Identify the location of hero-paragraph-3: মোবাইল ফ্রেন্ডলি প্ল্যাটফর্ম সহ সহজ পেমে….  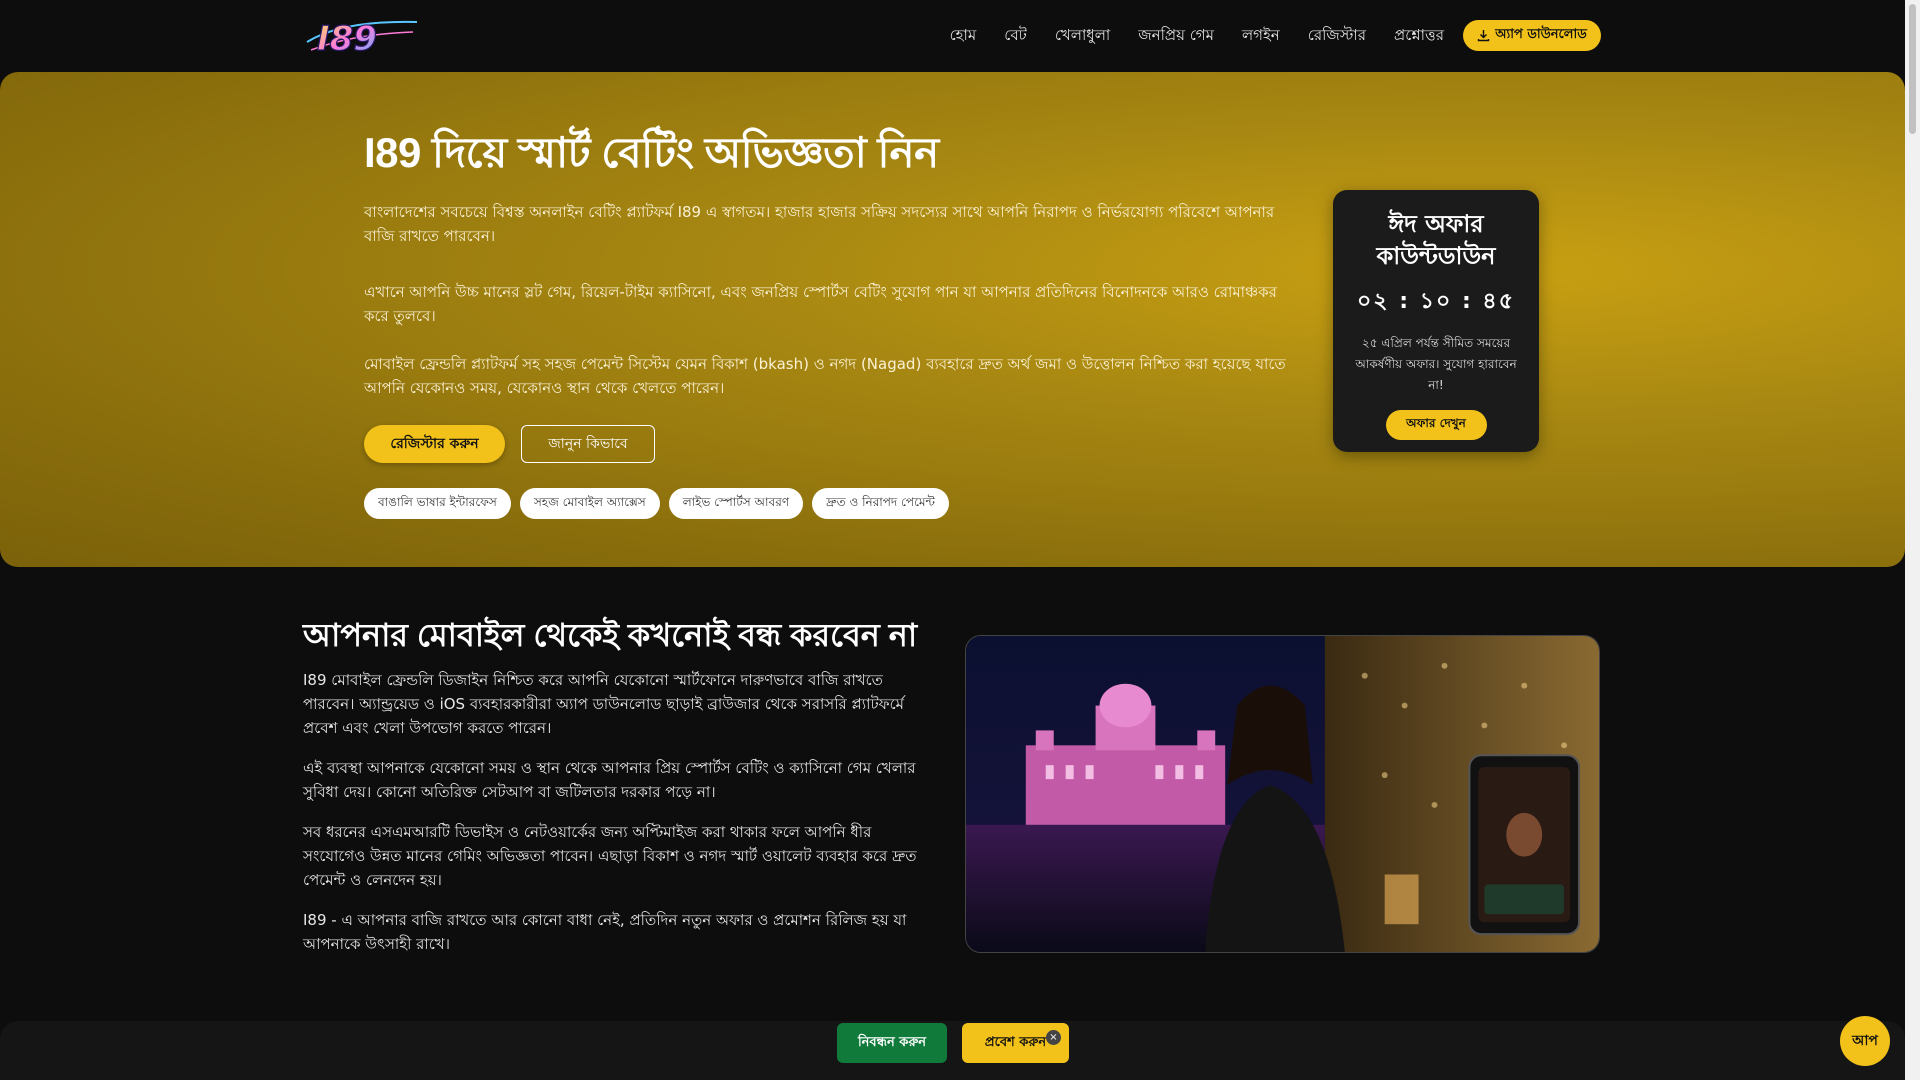
(825, 376).